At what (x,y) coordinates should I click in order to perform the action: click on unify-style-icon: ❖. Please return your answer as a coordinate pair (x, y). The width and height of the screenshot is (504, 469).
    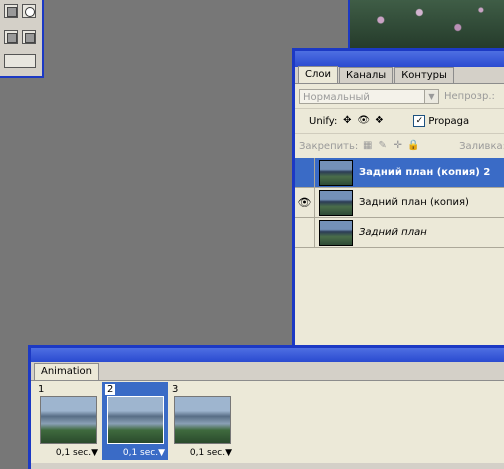
    Looking at the image, I should click on (379, 121).